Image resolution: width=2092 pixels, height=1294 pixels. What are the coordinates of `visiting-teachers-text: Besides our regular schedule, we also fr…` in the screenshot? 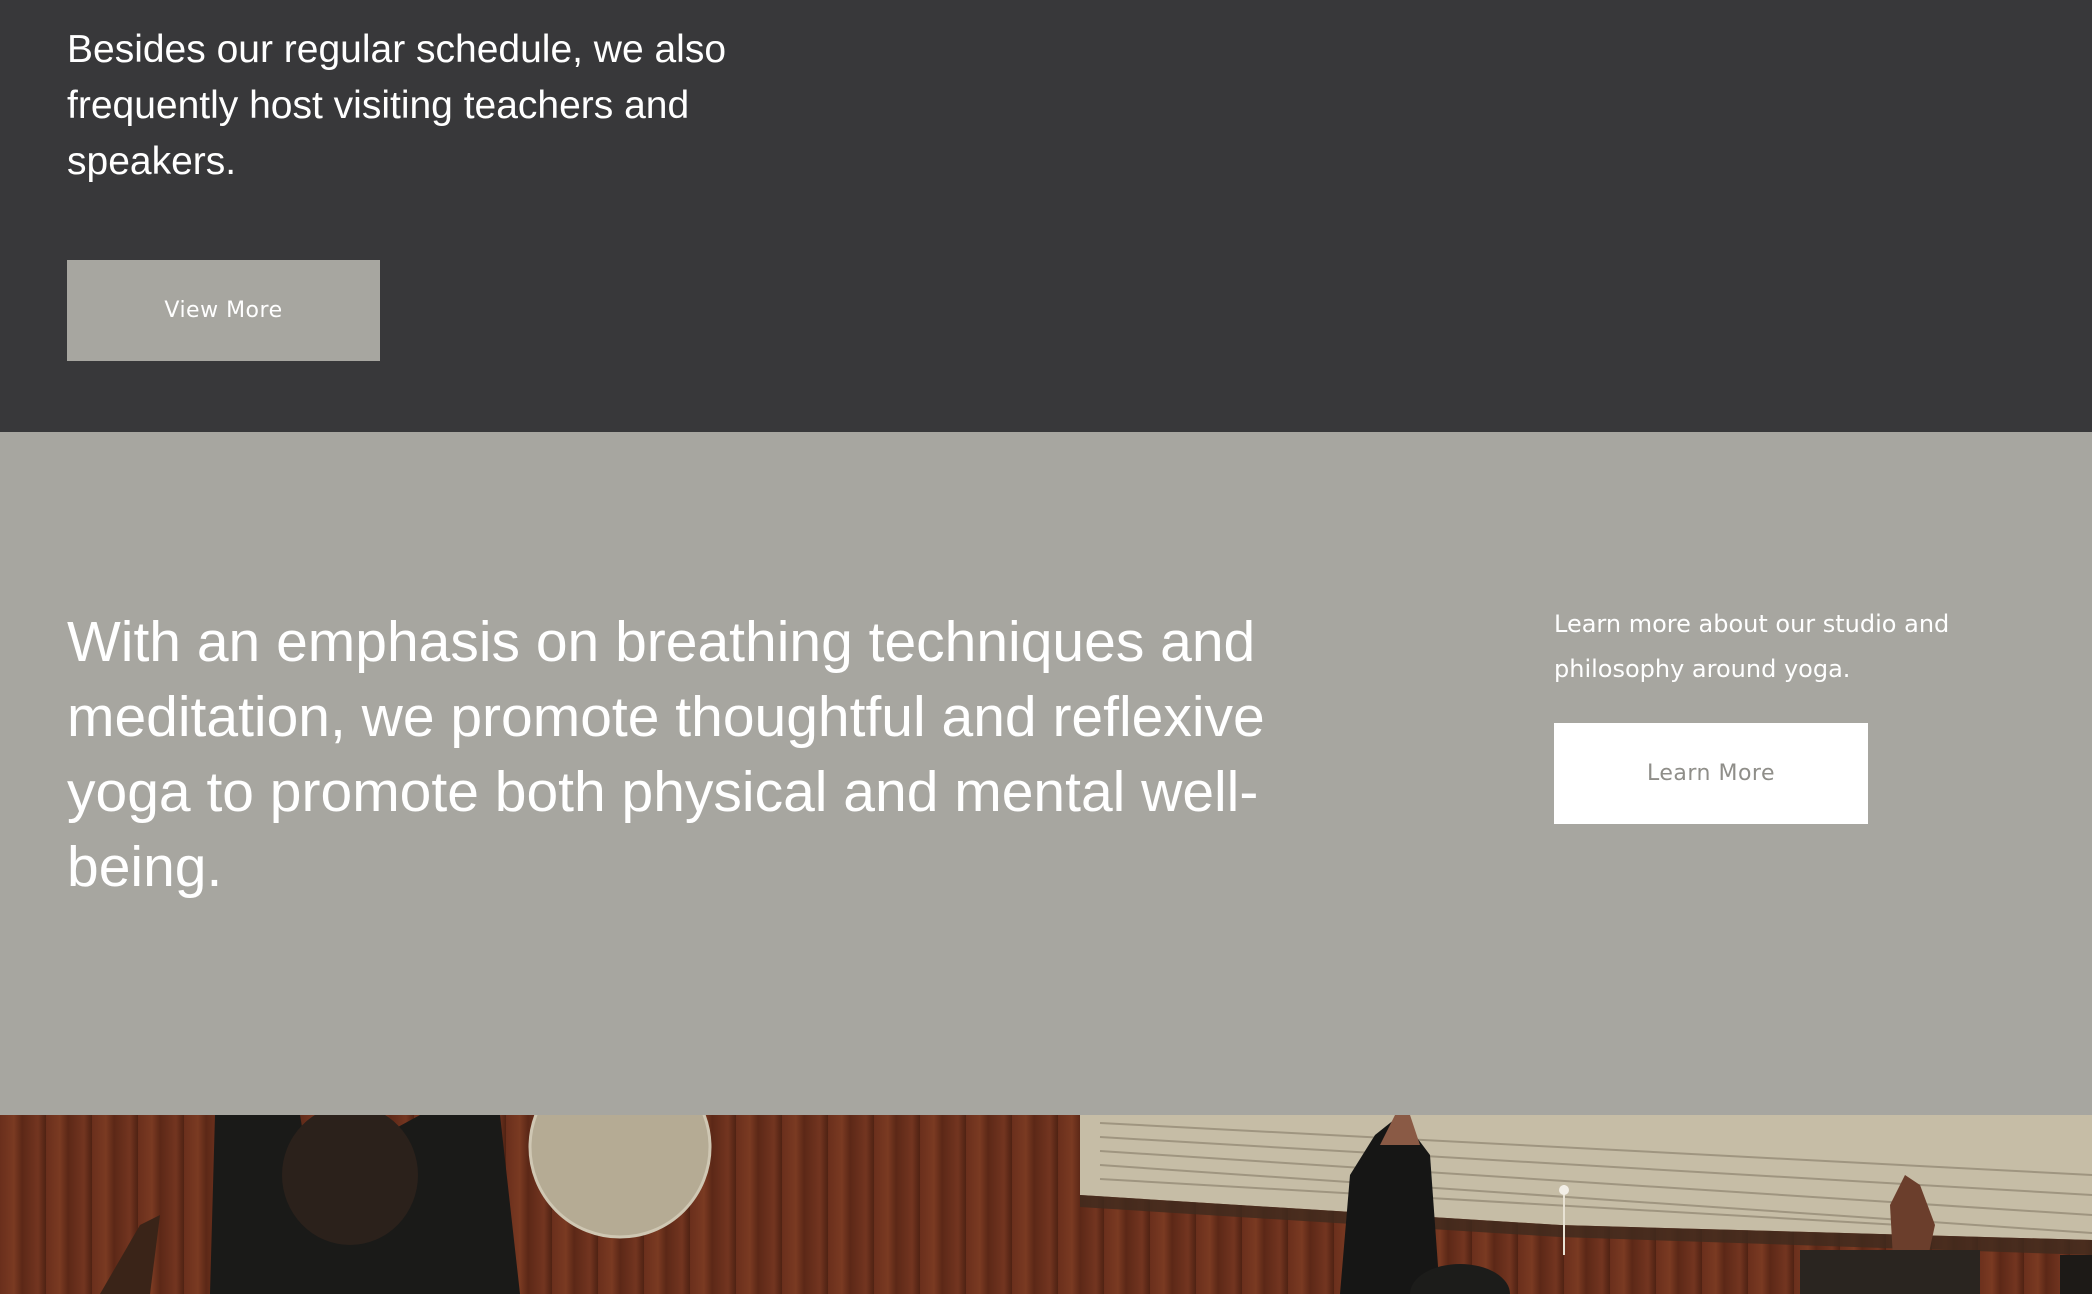 It's located at (397, 105).